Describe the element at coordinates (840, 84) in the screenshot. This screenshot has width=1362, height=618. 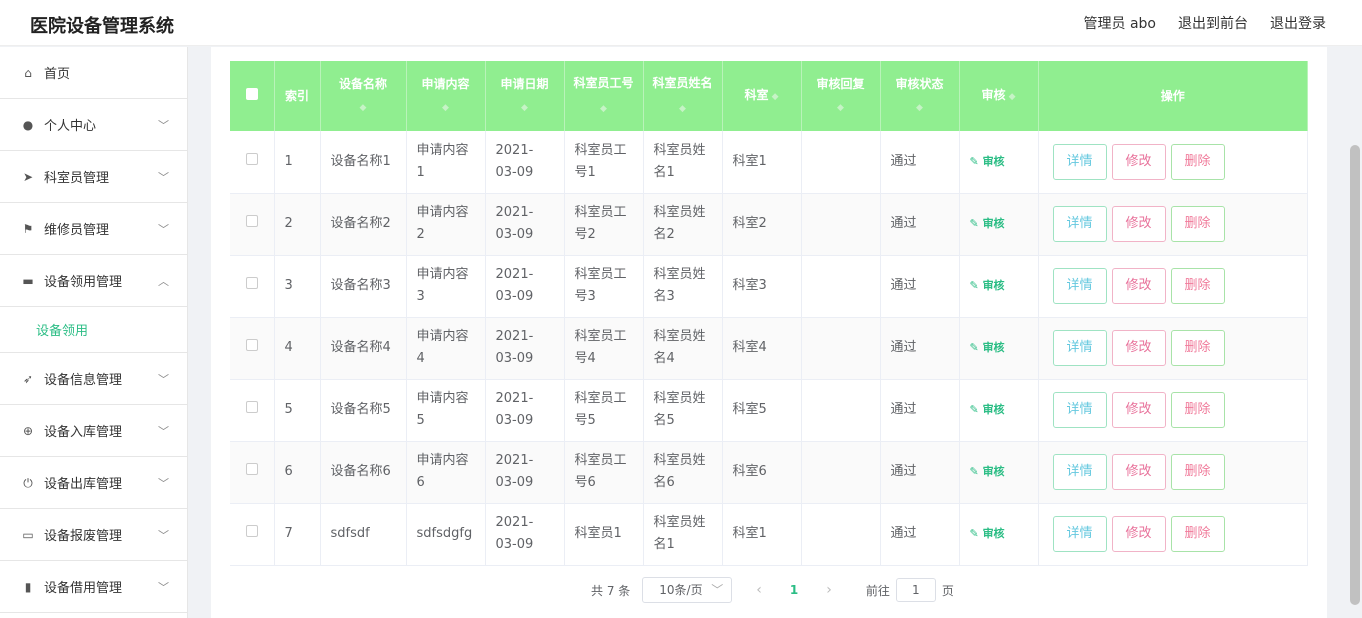
I see `col-label: 审核回复` at that location.